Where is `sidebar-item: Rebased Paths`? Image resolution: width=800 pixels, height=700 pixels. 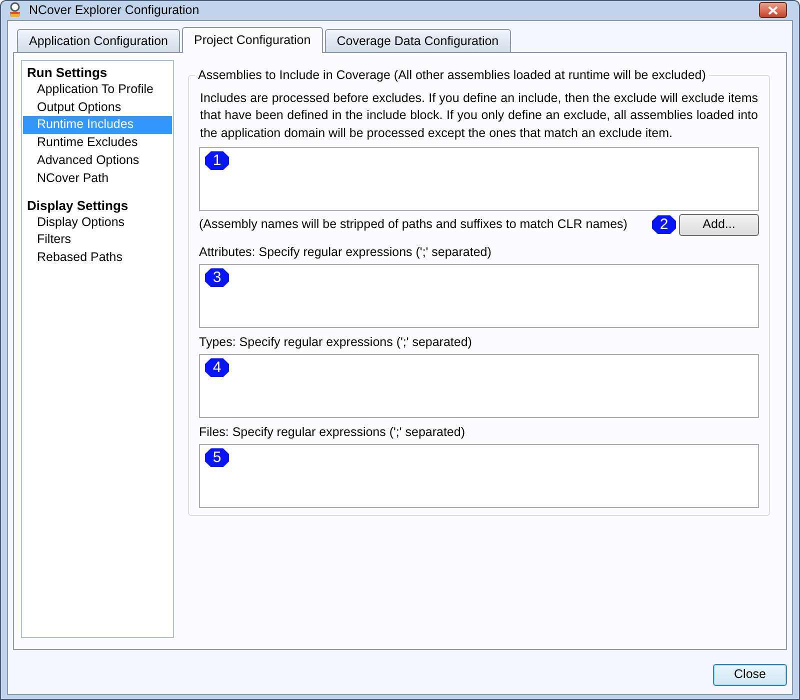 sidebar-item: Rebased Paths is located at coordinates (97, 258).